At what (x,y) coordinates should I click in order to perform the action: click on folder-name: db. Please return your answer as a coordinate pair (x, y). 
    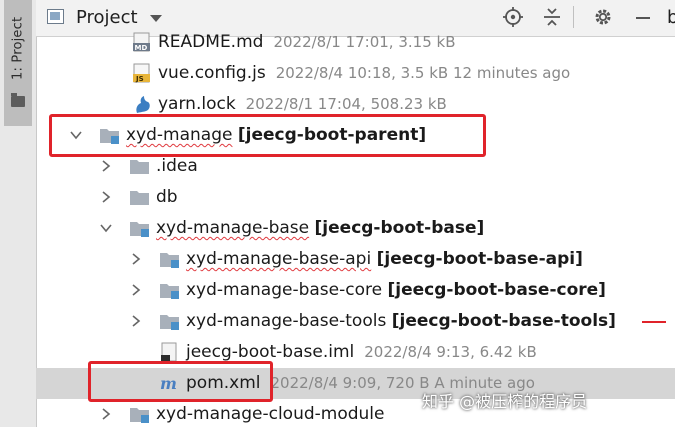
    Looking at the image, I should click on (167, 197).